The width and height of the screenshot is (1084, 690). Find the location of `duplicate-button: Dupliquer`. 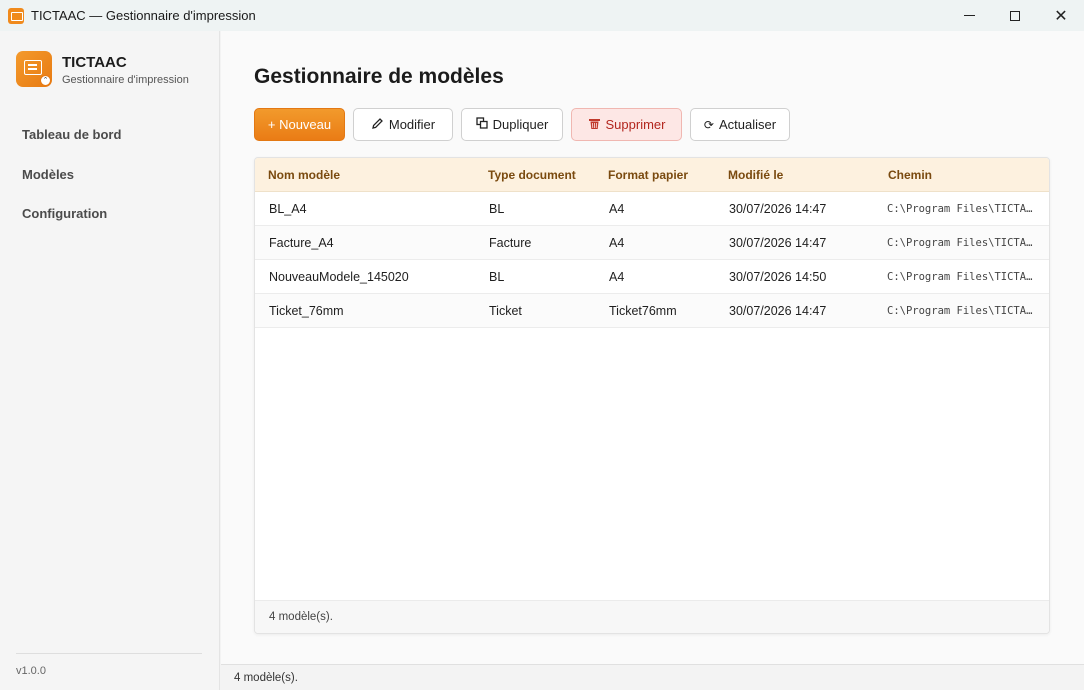

duplicate-button: Dupliquer is located at coordinates (512, 124).